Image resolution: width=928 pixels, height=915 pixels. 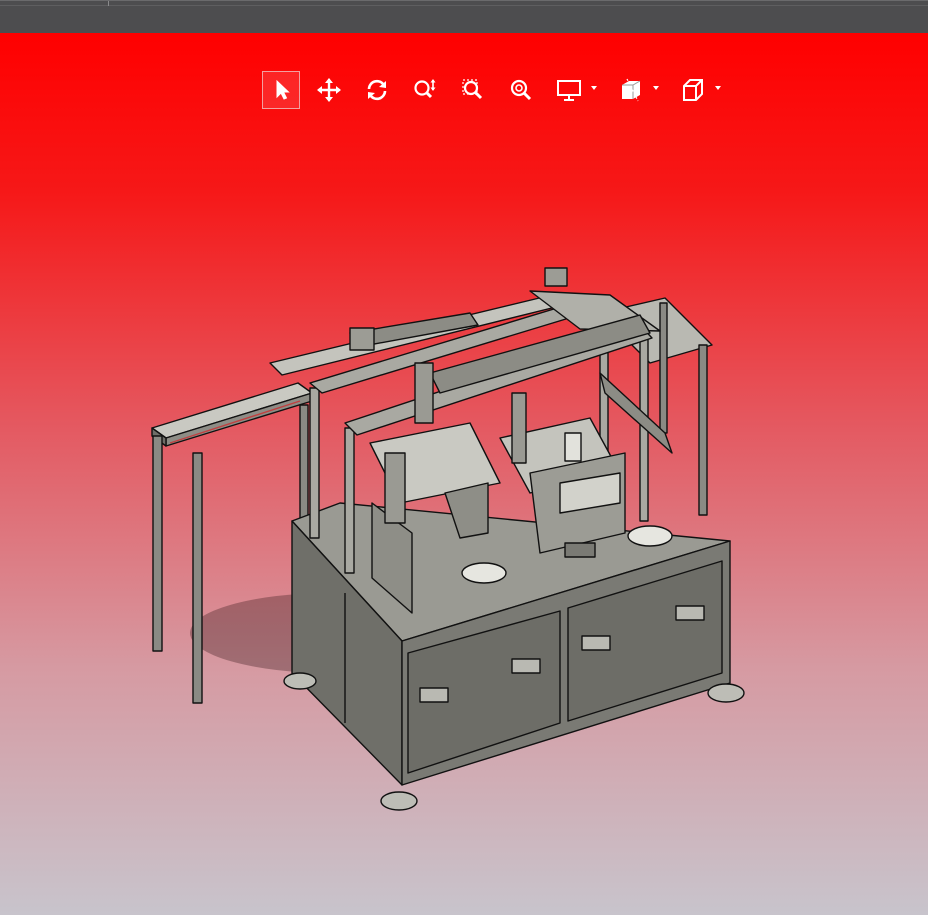 What do you see at coordinates (511, 644) in the screenshot?
I see `machine-cabinet` at bounding box center [511, 644].